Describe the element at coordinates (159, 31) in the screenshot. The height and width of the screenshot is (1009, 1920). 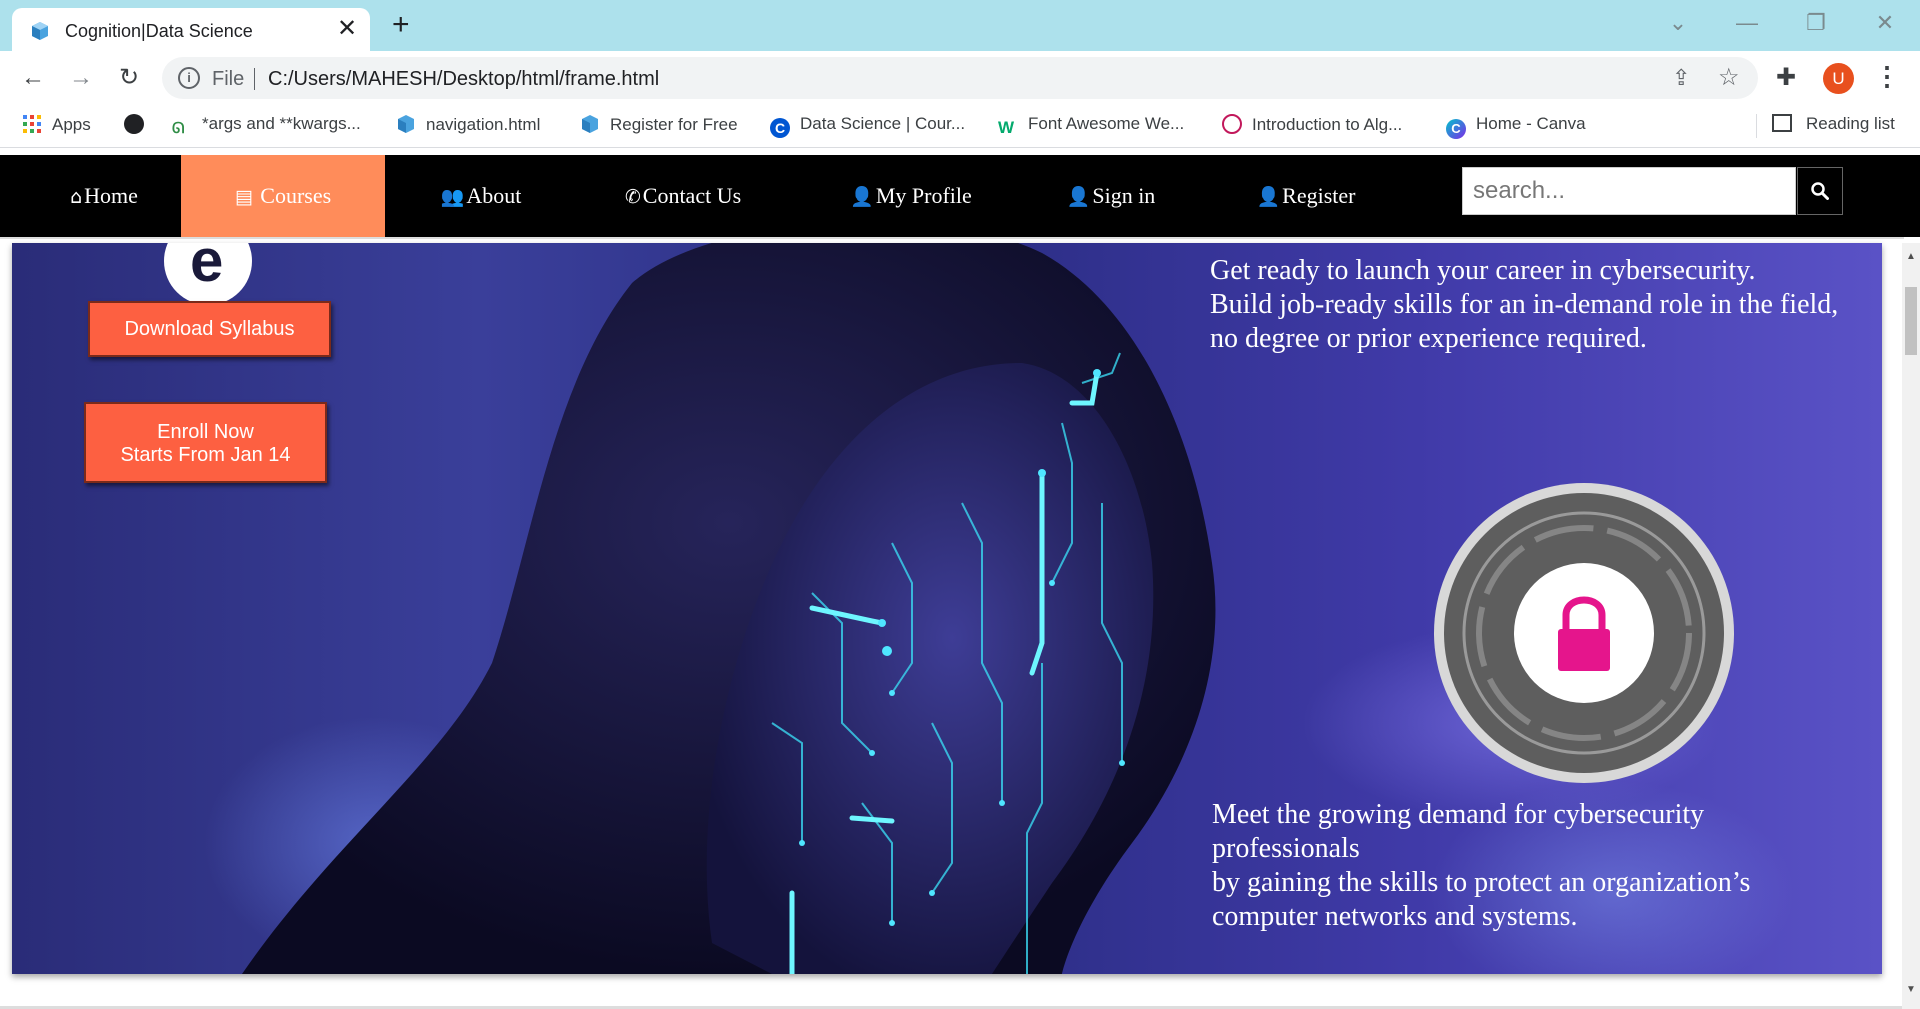
I see `tab-title: Cognition|Data Science` at that location.